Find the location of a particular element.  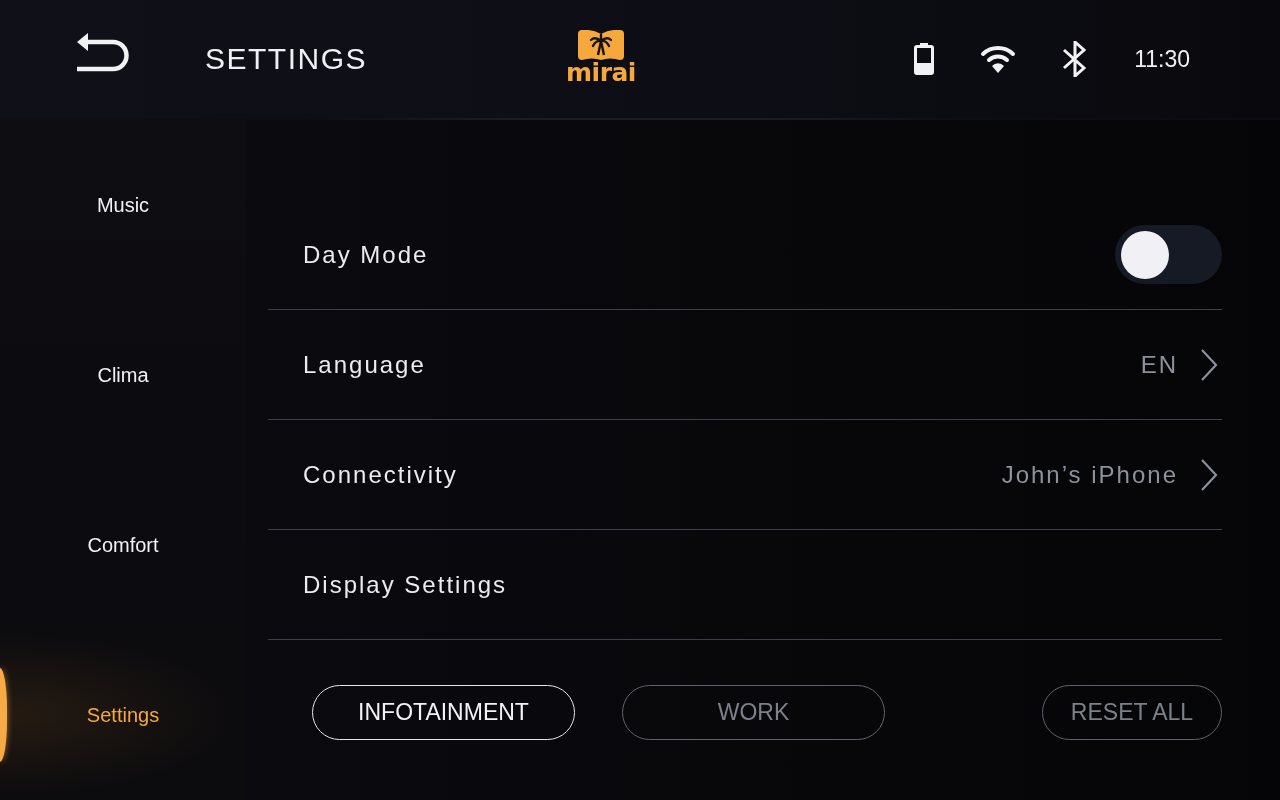

back-button is located at coordinates (102, 52).